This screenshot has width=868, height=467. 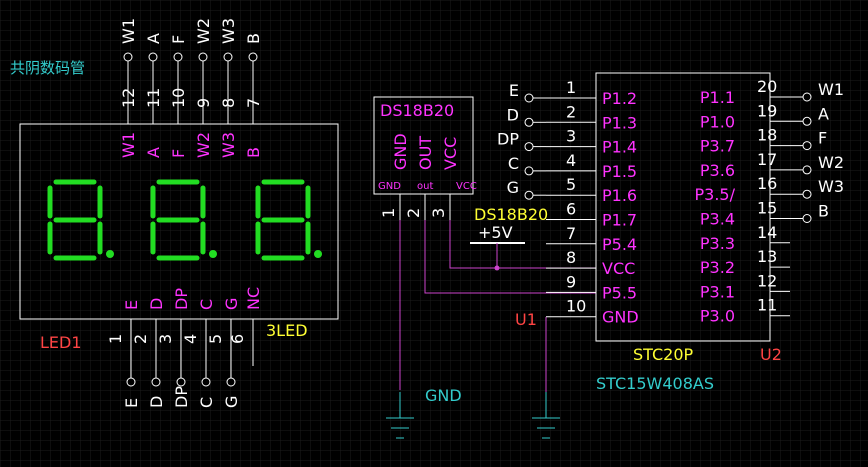 I want to click on mcu-pin-number: 17, so click(x=767, y=159).